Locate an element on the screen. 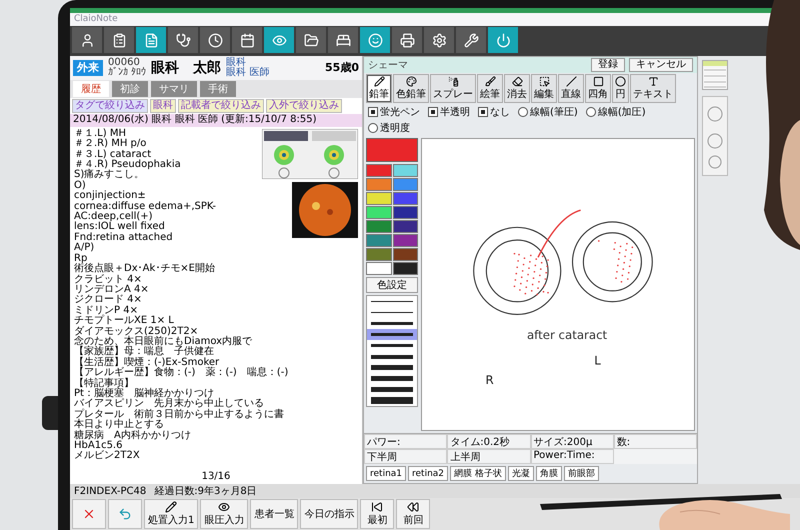 This screenshot has width=800, height=530. preset-button: 光凝 is located at coordinates (521, 473).